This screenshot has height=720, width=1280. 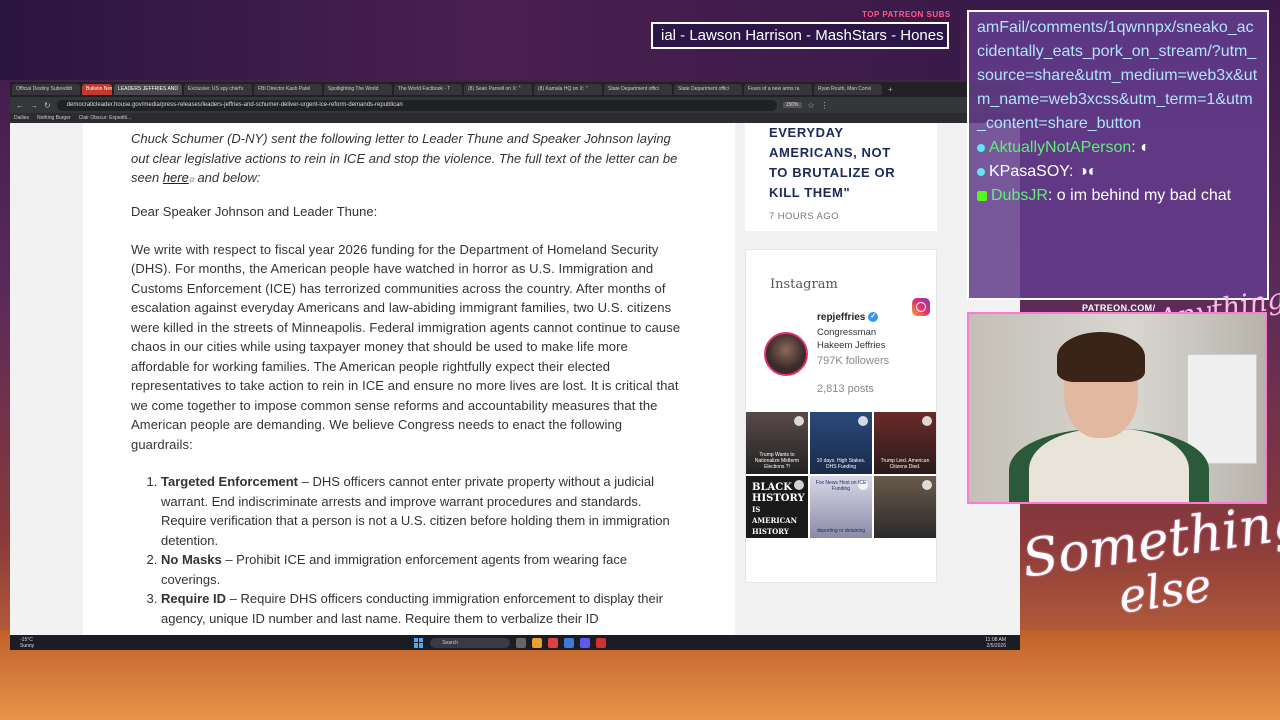 What do you see at coordinates (191, 559) in the screenshot?
I see `list-item-title: No Masks` at bounding box center [191, 559].